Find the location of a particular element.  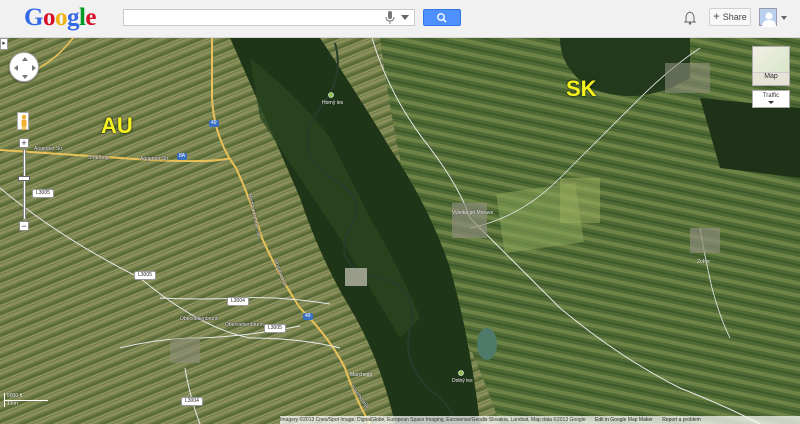

pan-control is located at coordinates (24, 67).